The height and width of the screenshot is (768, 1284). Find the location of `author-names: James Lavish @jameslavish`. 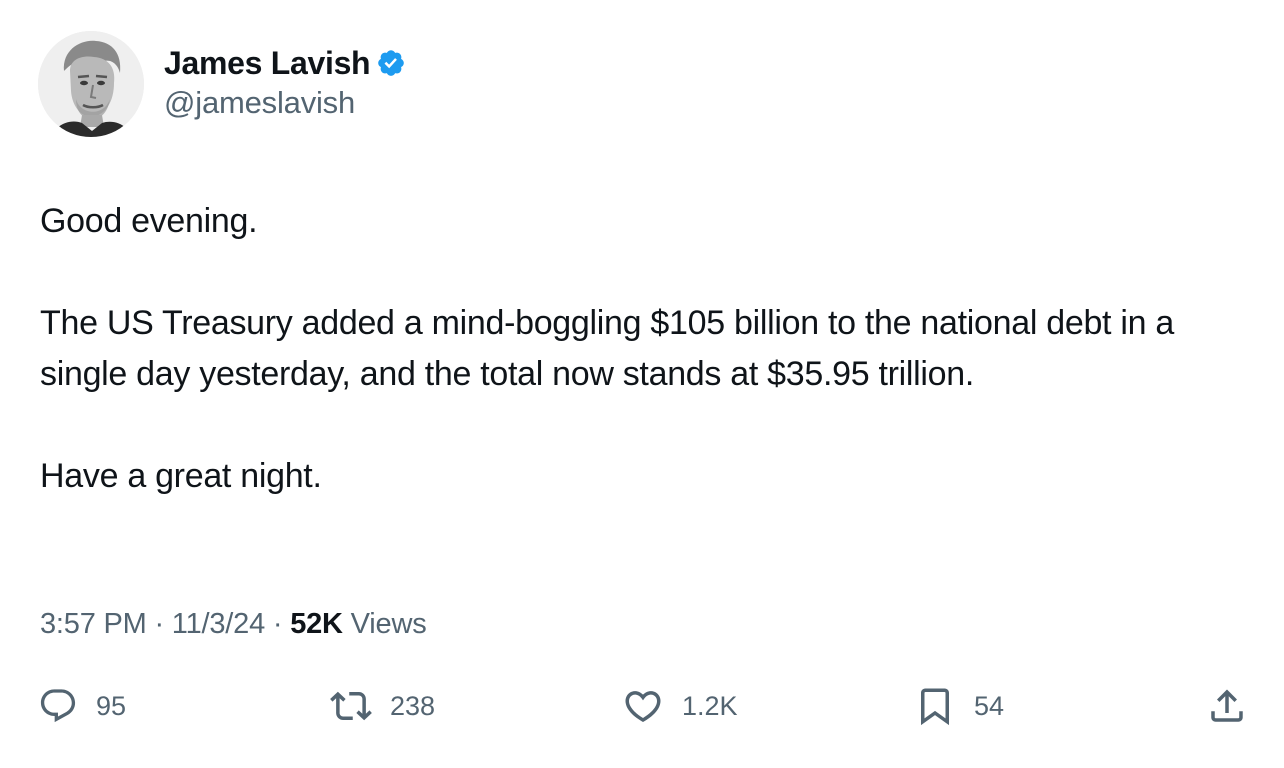

author-names: James Lavish @jameslavish is located at coordinates (285, 82).